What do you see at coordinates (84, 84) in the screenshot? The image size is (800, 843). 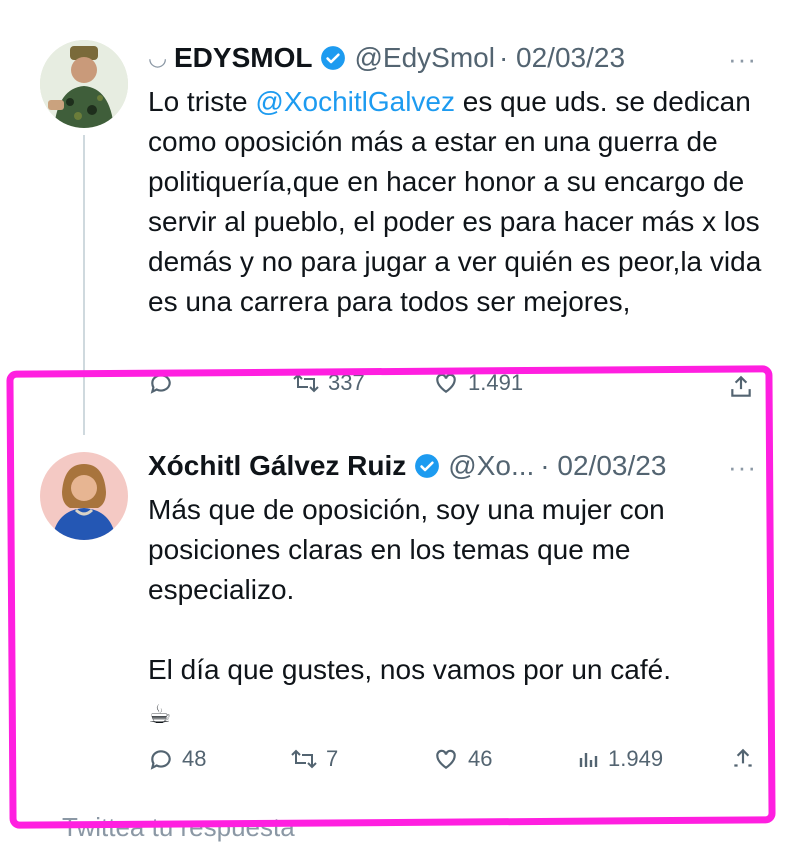 I see `avatar-edysmol` at bounding box center [84, 84].